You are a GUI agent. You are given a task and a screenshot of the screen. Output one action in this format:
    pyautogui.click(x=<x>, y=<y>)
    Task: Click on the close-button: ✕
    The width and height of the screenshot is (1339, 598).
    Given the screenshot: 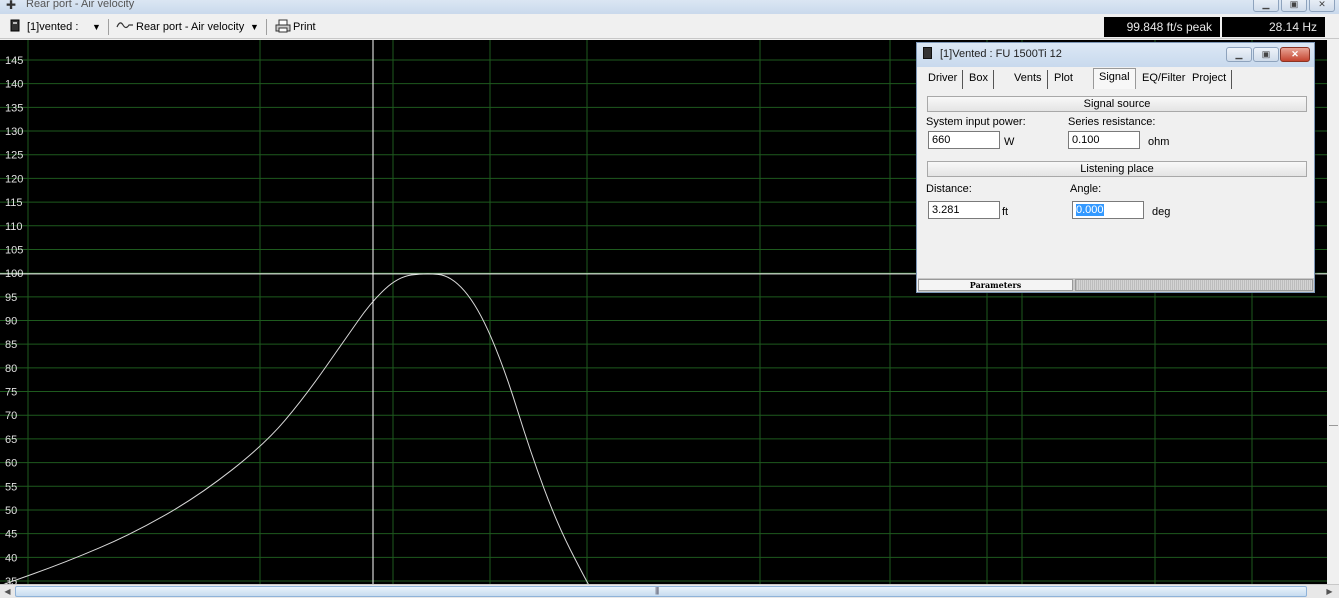 What is the action you would take?
    pyautogui.click(x=1322, y=6)
    